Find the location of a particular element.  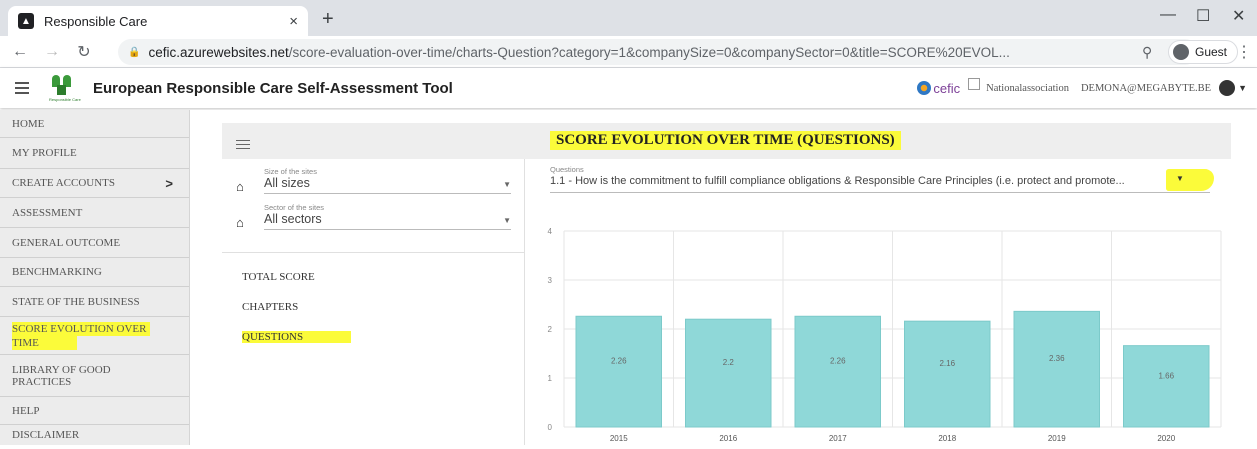

cefic-logo: cefic is located at coordinates (938, 88).